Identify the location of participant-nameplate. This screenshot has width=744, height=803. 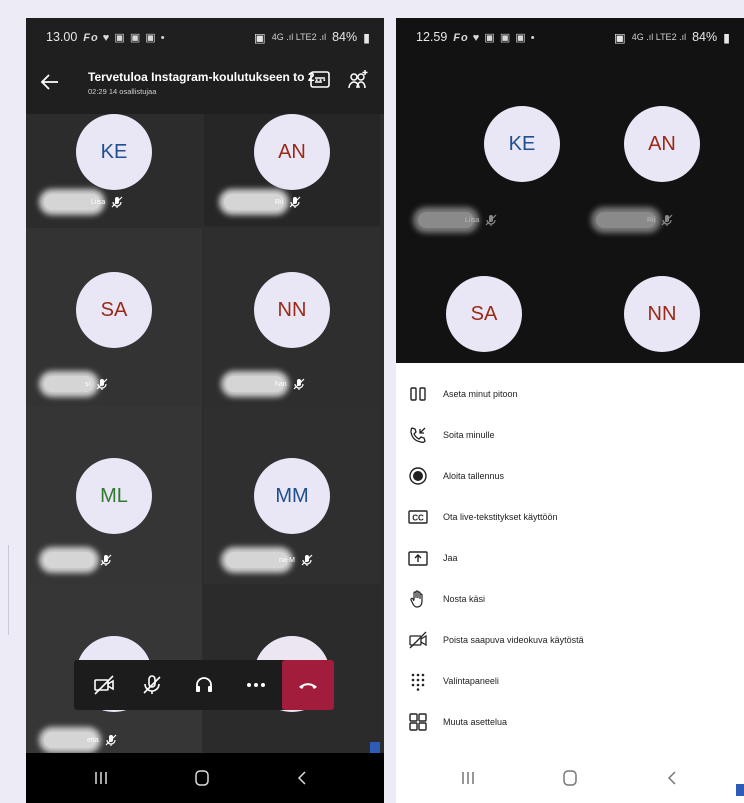
(78, 560).